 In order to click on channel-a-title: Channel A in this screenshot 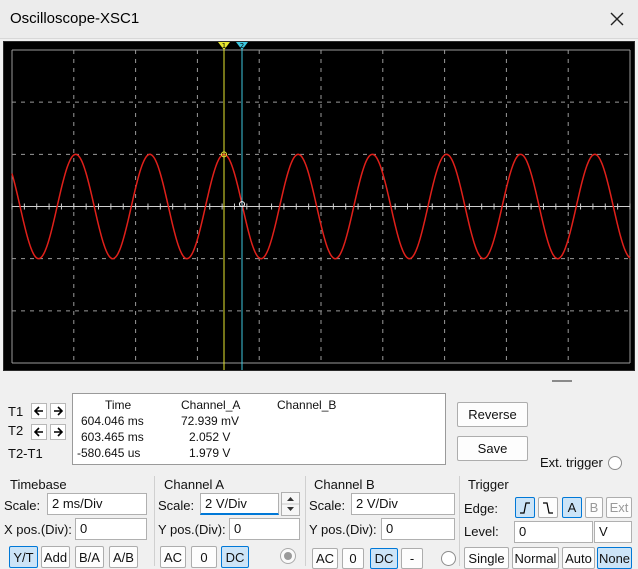, I will do `click(194, 484)`.